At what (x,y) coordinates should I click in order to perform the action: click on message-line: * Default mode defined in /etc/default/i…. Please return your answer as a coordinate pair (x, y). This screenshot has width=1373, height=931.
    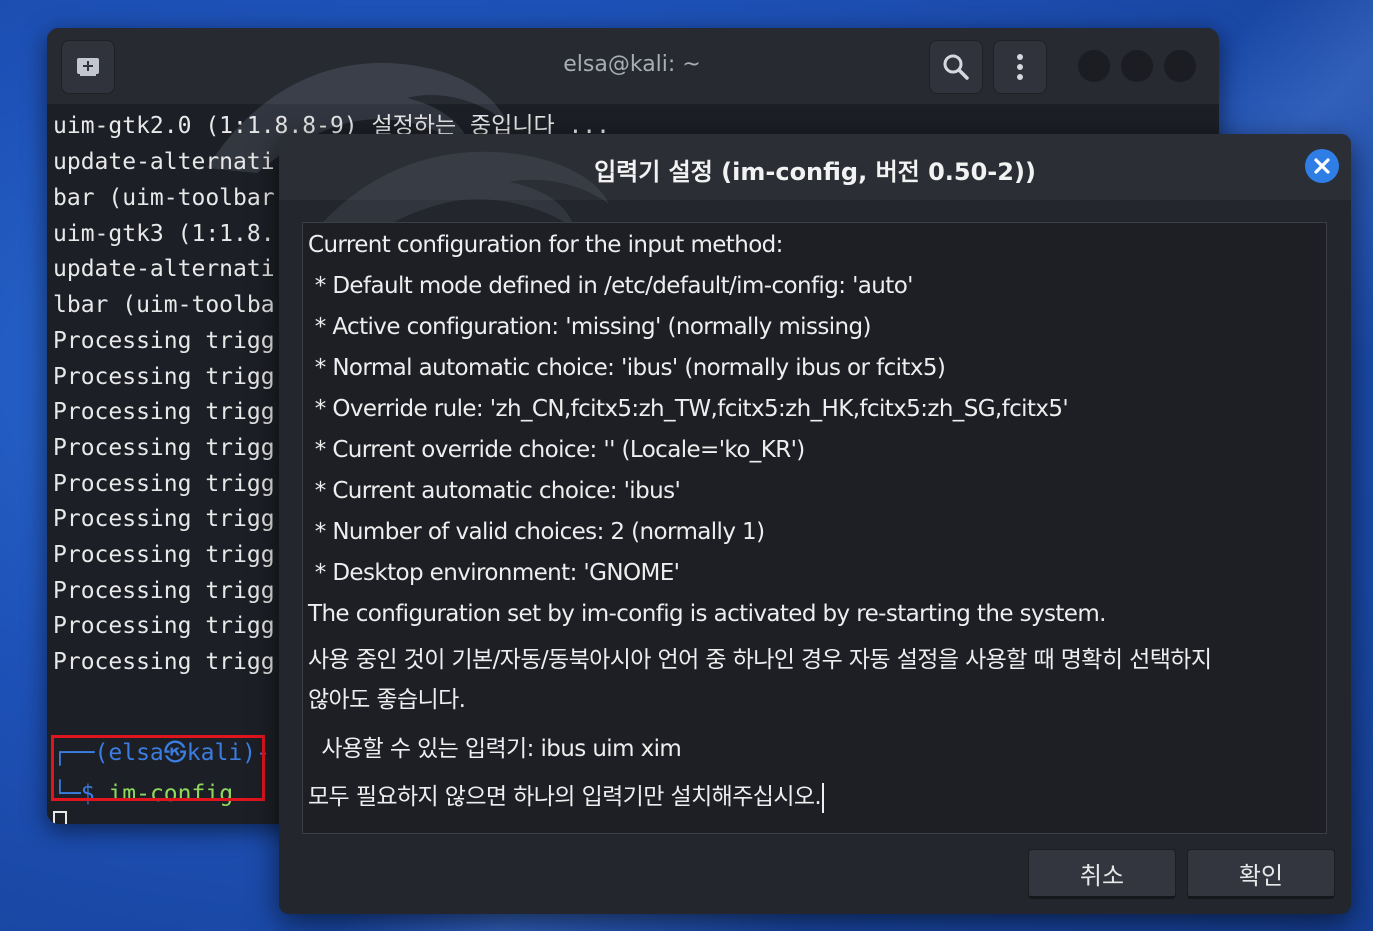
    Looking at the image, I should click on (611, 286).